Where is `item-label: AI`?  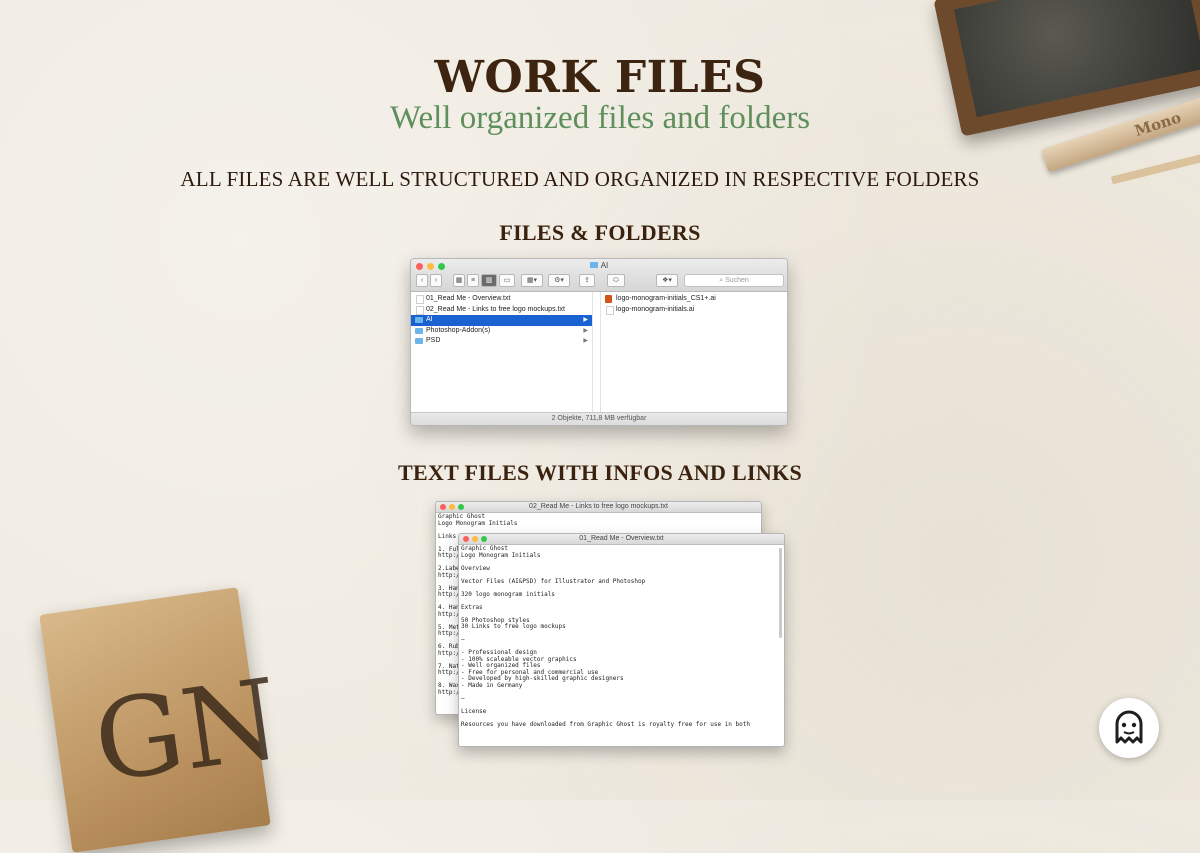
item-label: AI is located at coordinates (429, 319).